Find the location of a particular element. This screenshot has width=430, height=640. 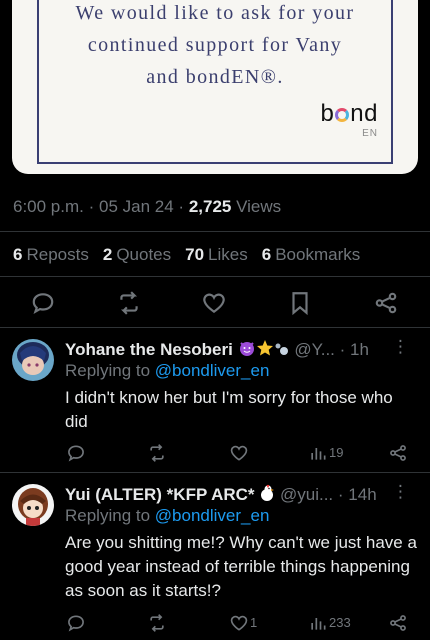

views-label: Views is located at coordinates (259, 206).